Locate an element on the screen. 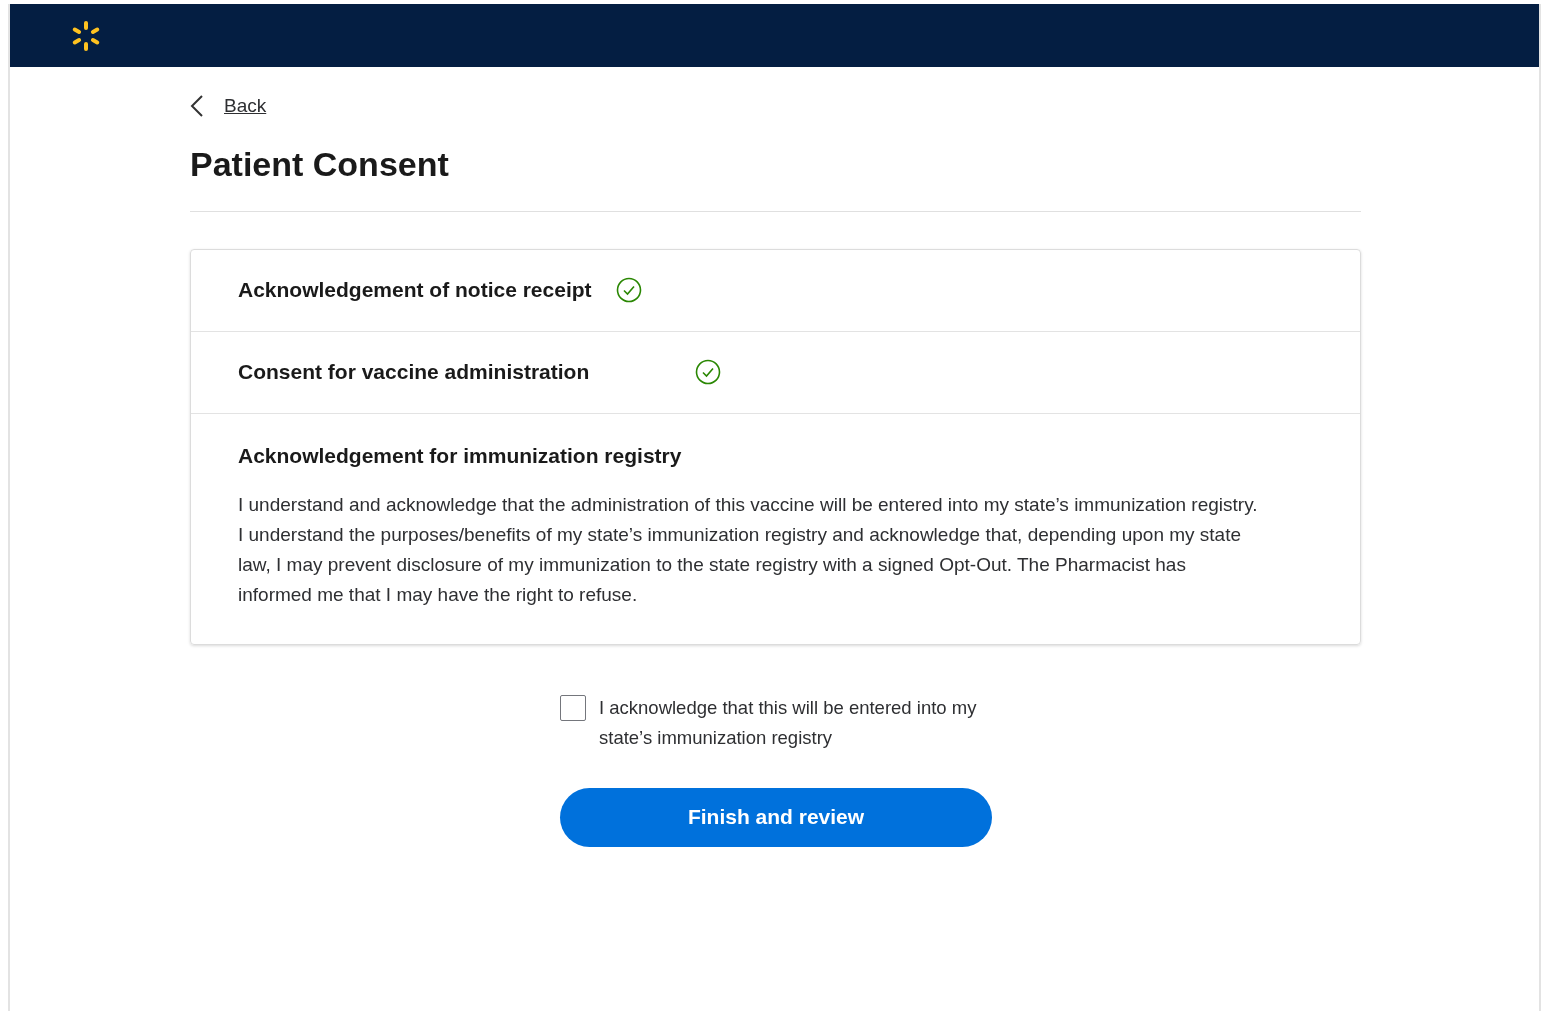  acknowledge-label: I acknowledge that this will be entered into my state’s immunization registry is located at coordinates (788, 722).